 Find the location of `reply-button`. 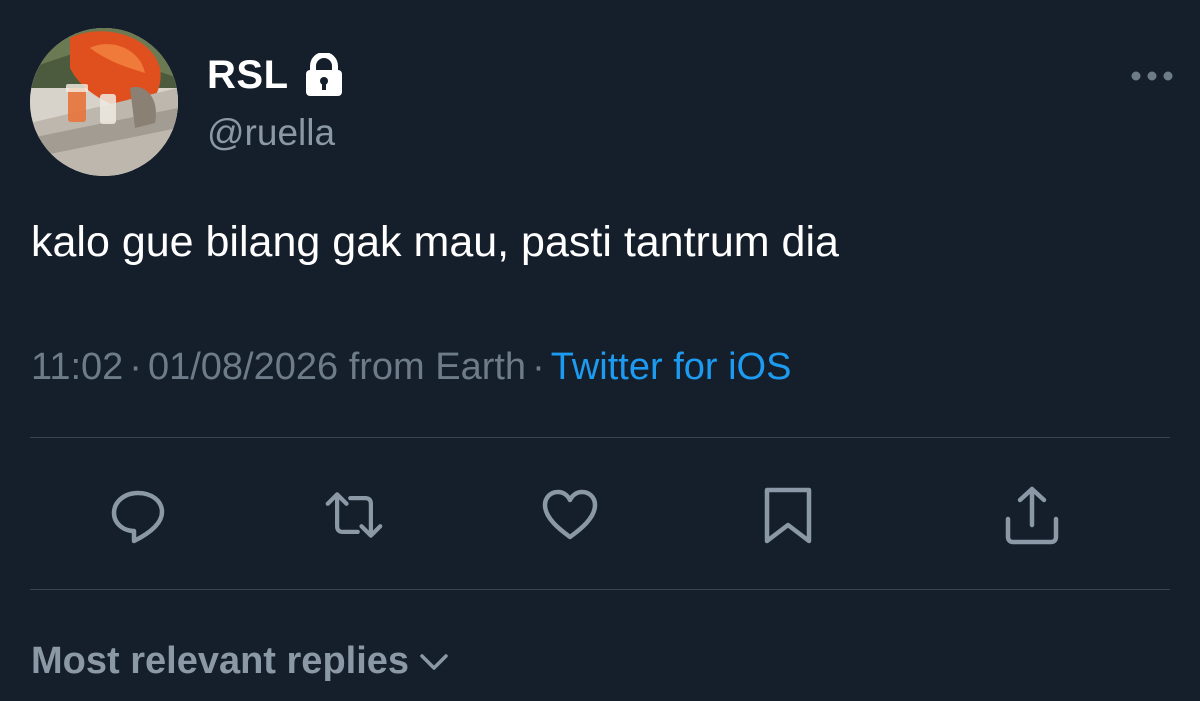

reply-button is located at coordinates (138, 515).